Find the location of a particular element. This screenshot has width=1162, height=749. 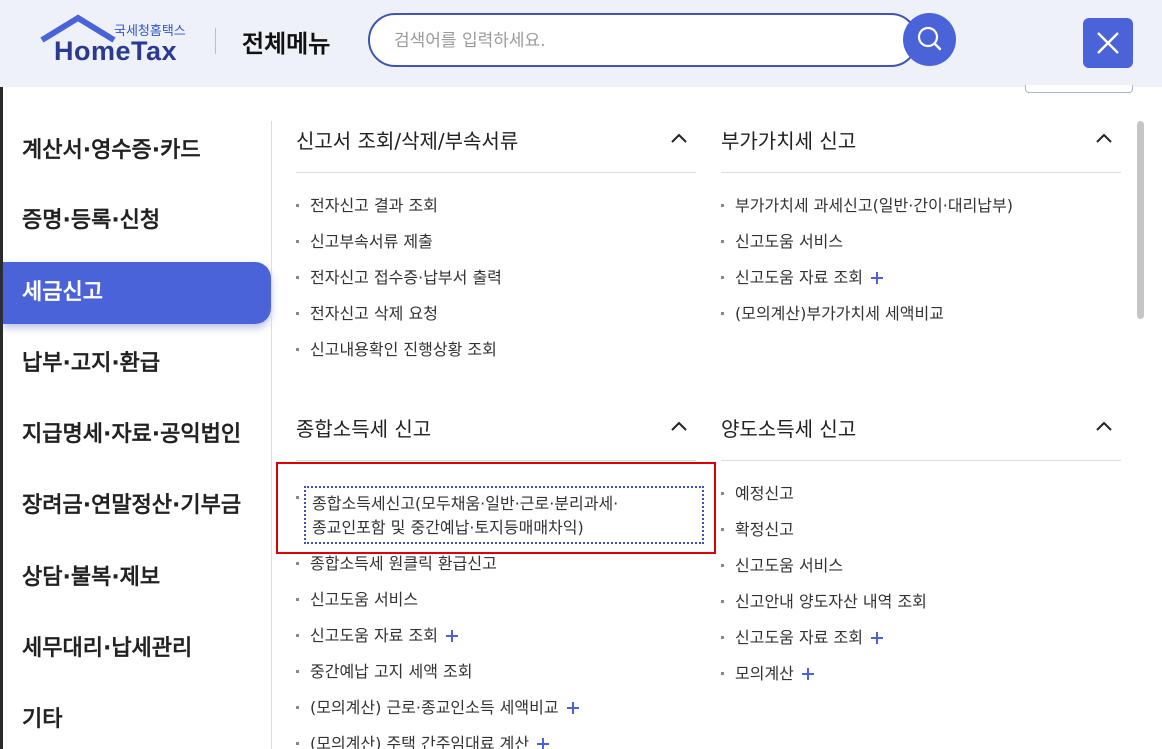

hometax-logo: 국세청홈택스 HomeTax is located at coordinates (113, 41).